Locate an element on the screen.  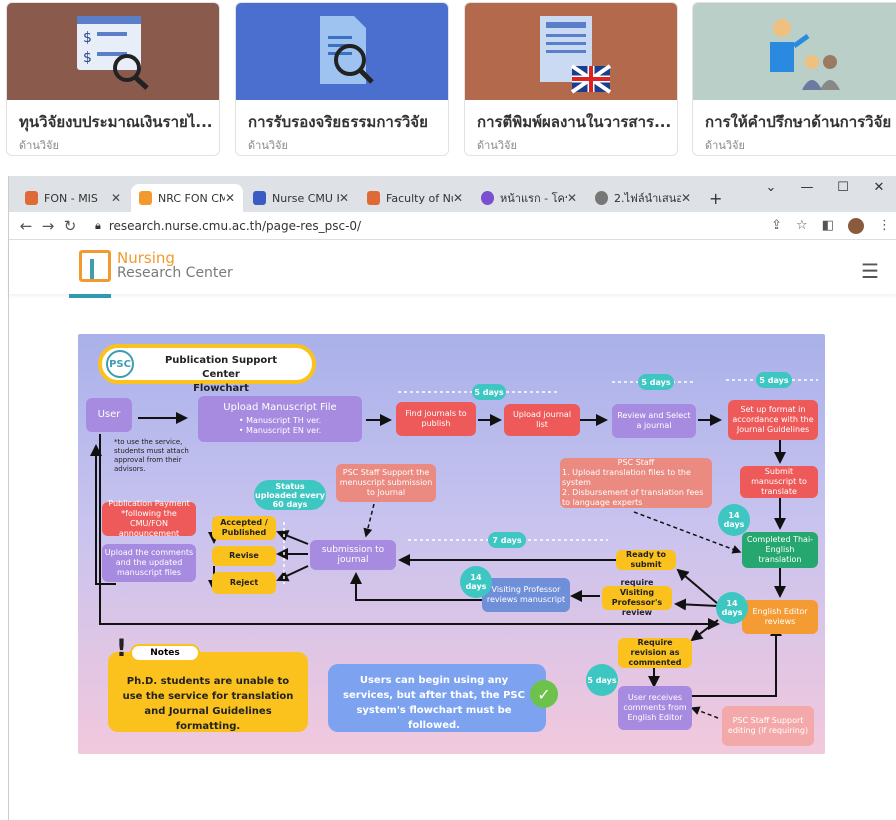
share-icon: ⇪ is located at coordinates (776, 225).